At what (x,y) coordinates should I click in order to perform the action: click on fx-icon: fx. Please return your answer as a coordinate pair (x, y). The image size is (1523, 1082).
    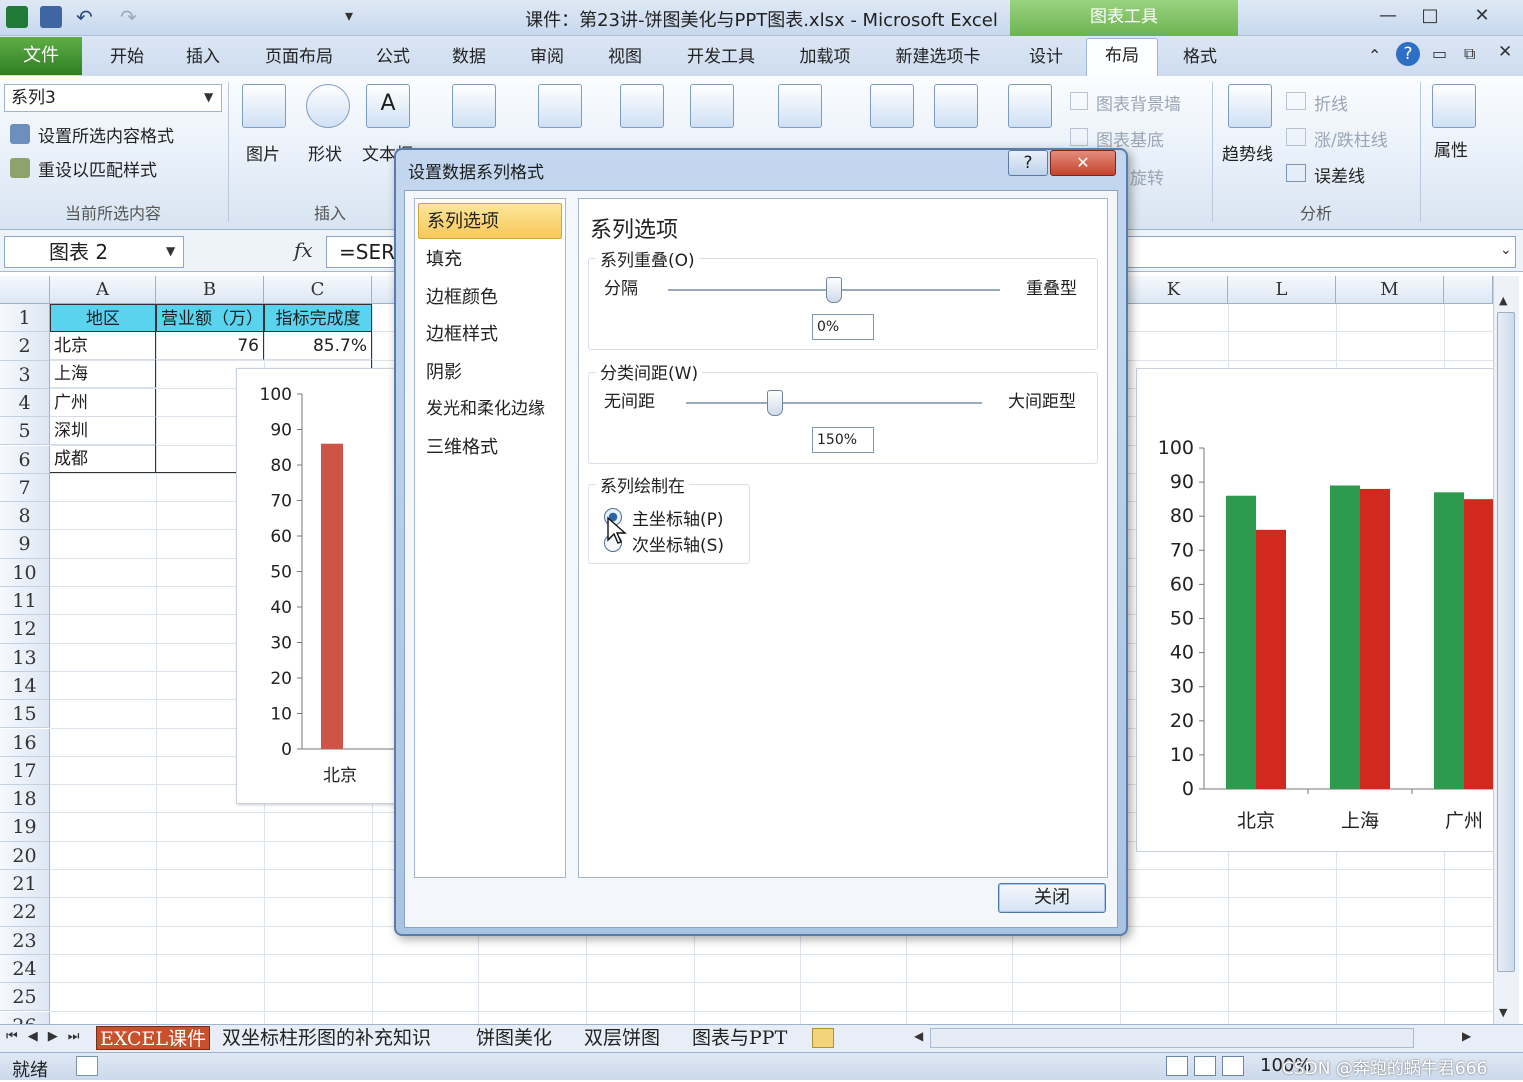
    Looking at the image, I should click on (303, 250).